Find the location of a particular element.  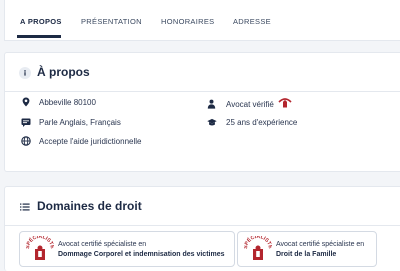

languages-text: Parle Anglais, Français is located at coordinates (80, 122).